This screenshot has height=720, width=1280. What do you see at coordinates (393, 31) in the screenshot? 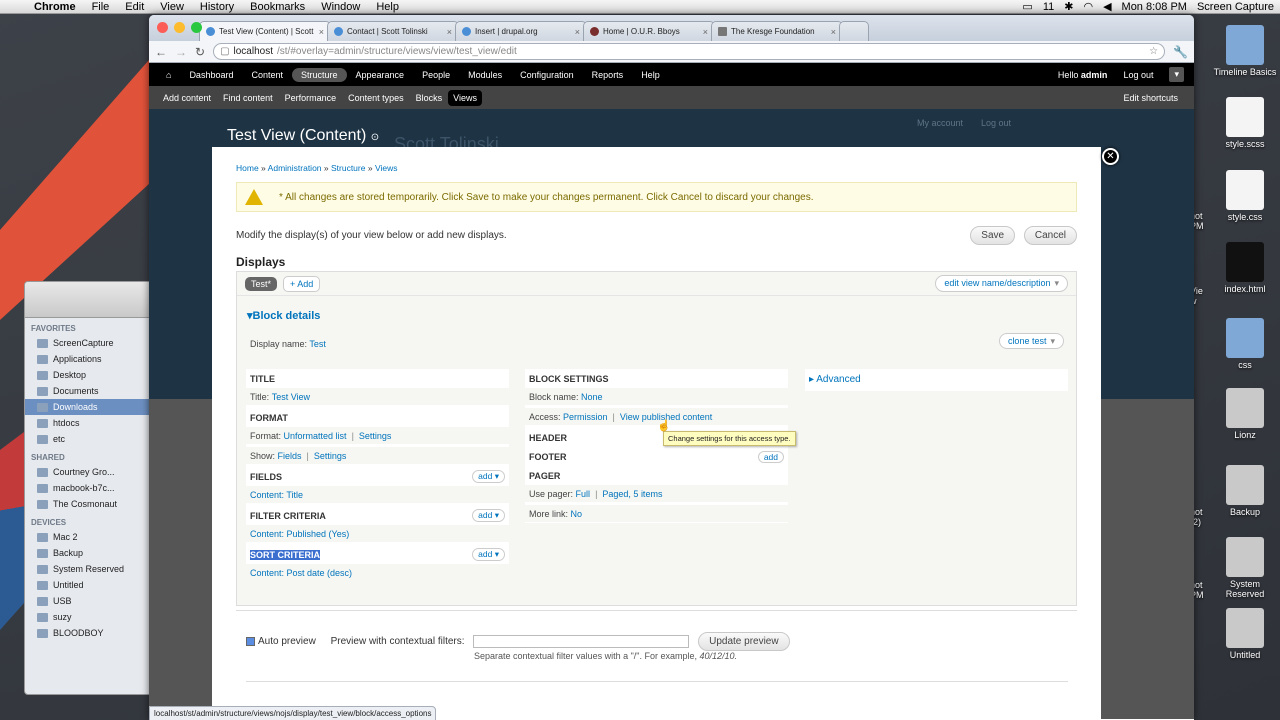
I see `browser-tab: Contact | Scott Tolinski ×` at bounding box center [393, 31].